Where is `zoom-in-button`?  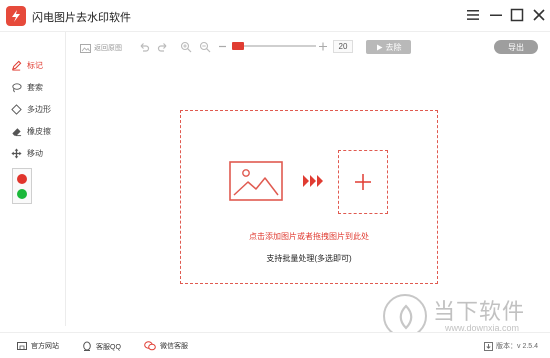 zoom-in-button is located at coordinates (186, 47).